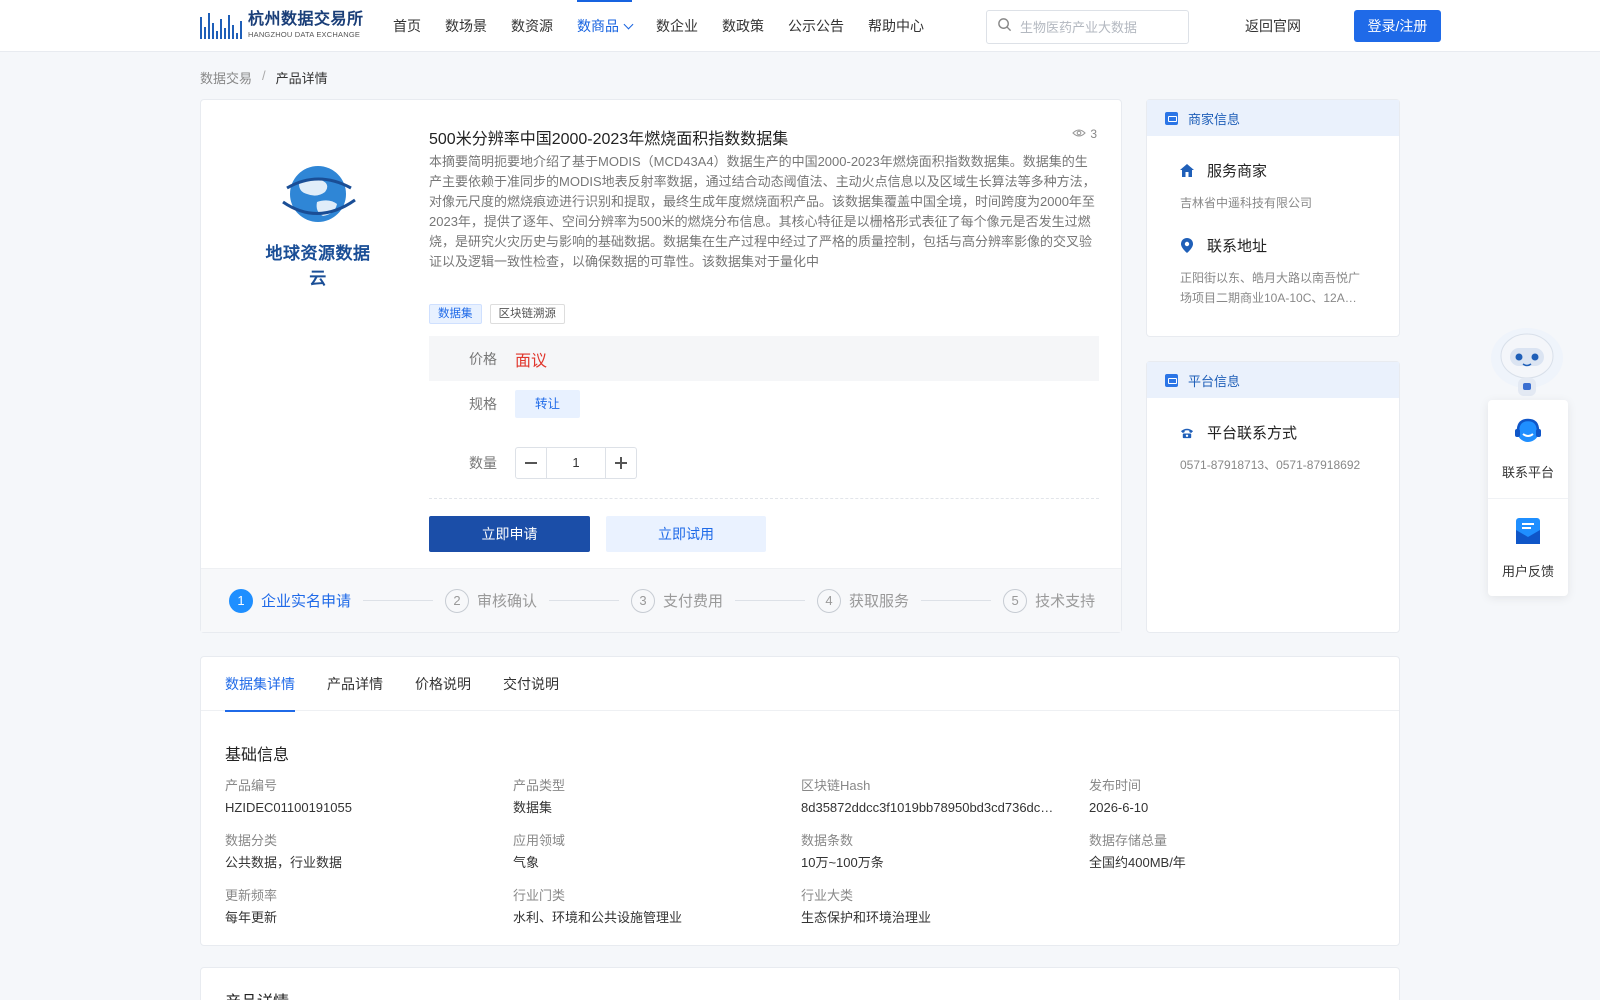 Image resolution: width=1600 pixels, height=1000 pixels. I want to click on feedback-mail-icon, so click(1528, 533).